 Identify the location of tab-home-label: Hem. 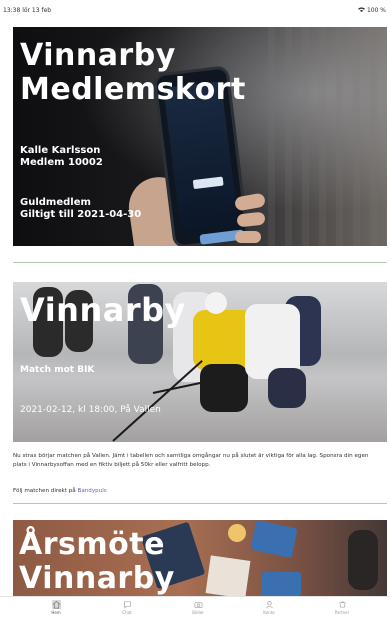
(56, 612).